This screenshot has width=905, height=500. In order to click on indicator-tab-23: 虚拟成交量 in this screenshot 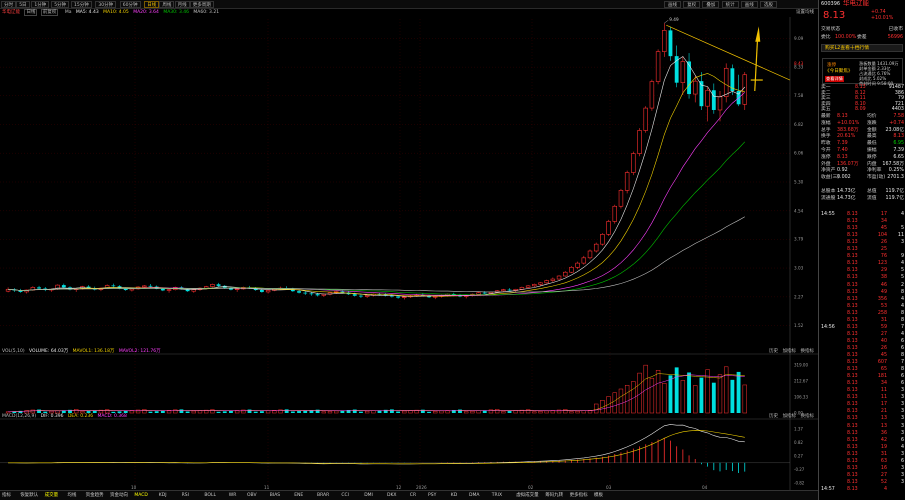, I will do `click(527, 496)`.